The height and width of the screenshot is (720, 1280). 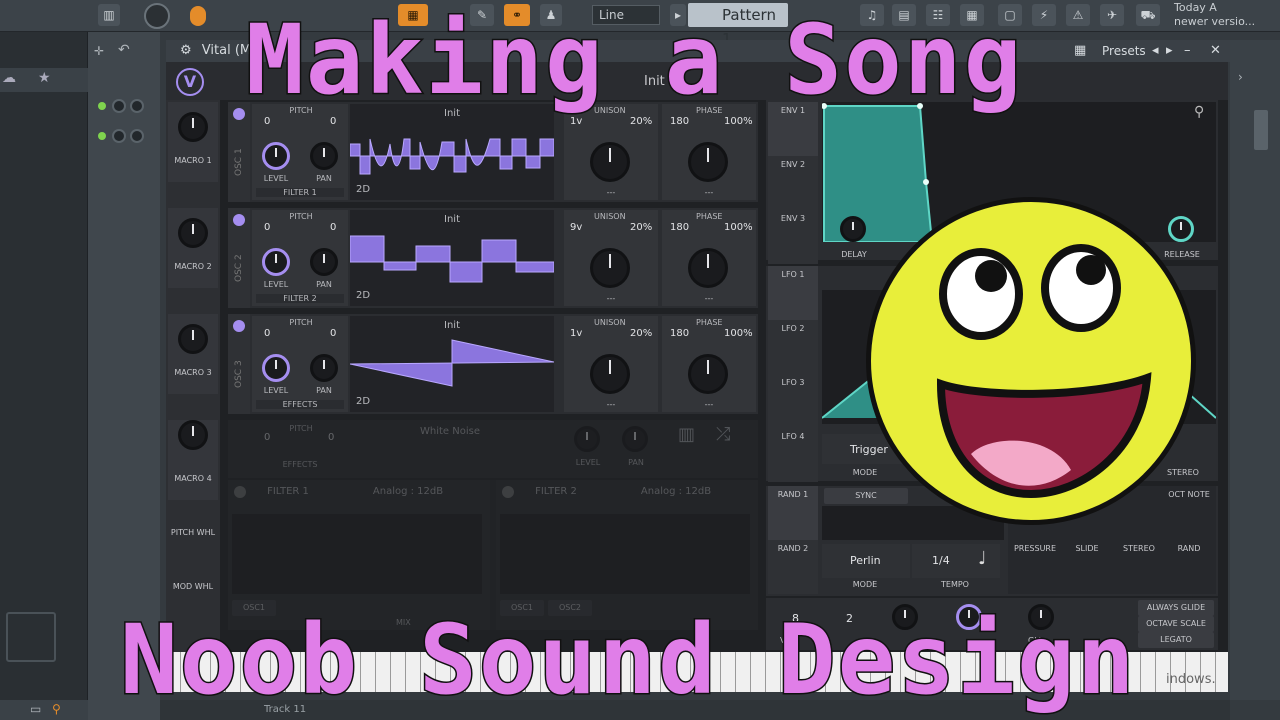 I want to click on osc-3-detune: 20%, so click(x=641, y=333).